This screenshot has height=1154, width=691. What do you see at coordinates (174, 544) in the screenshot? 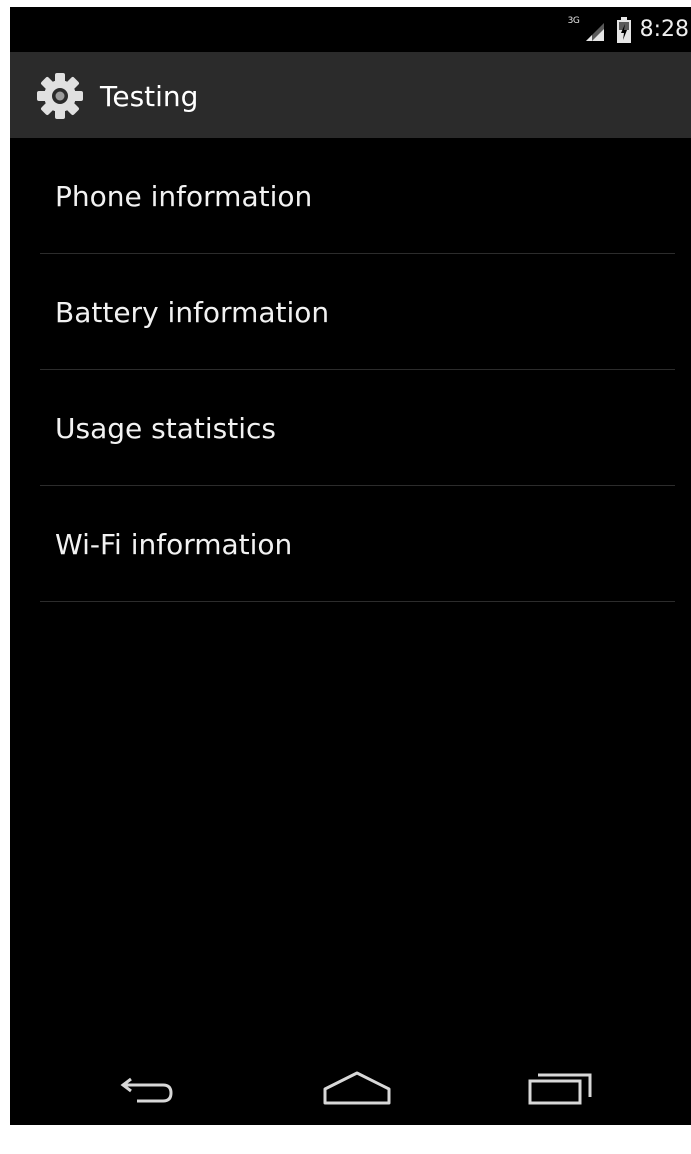
I see `list-item-label: Wi-Fi information` at bounding box center [174, 544].